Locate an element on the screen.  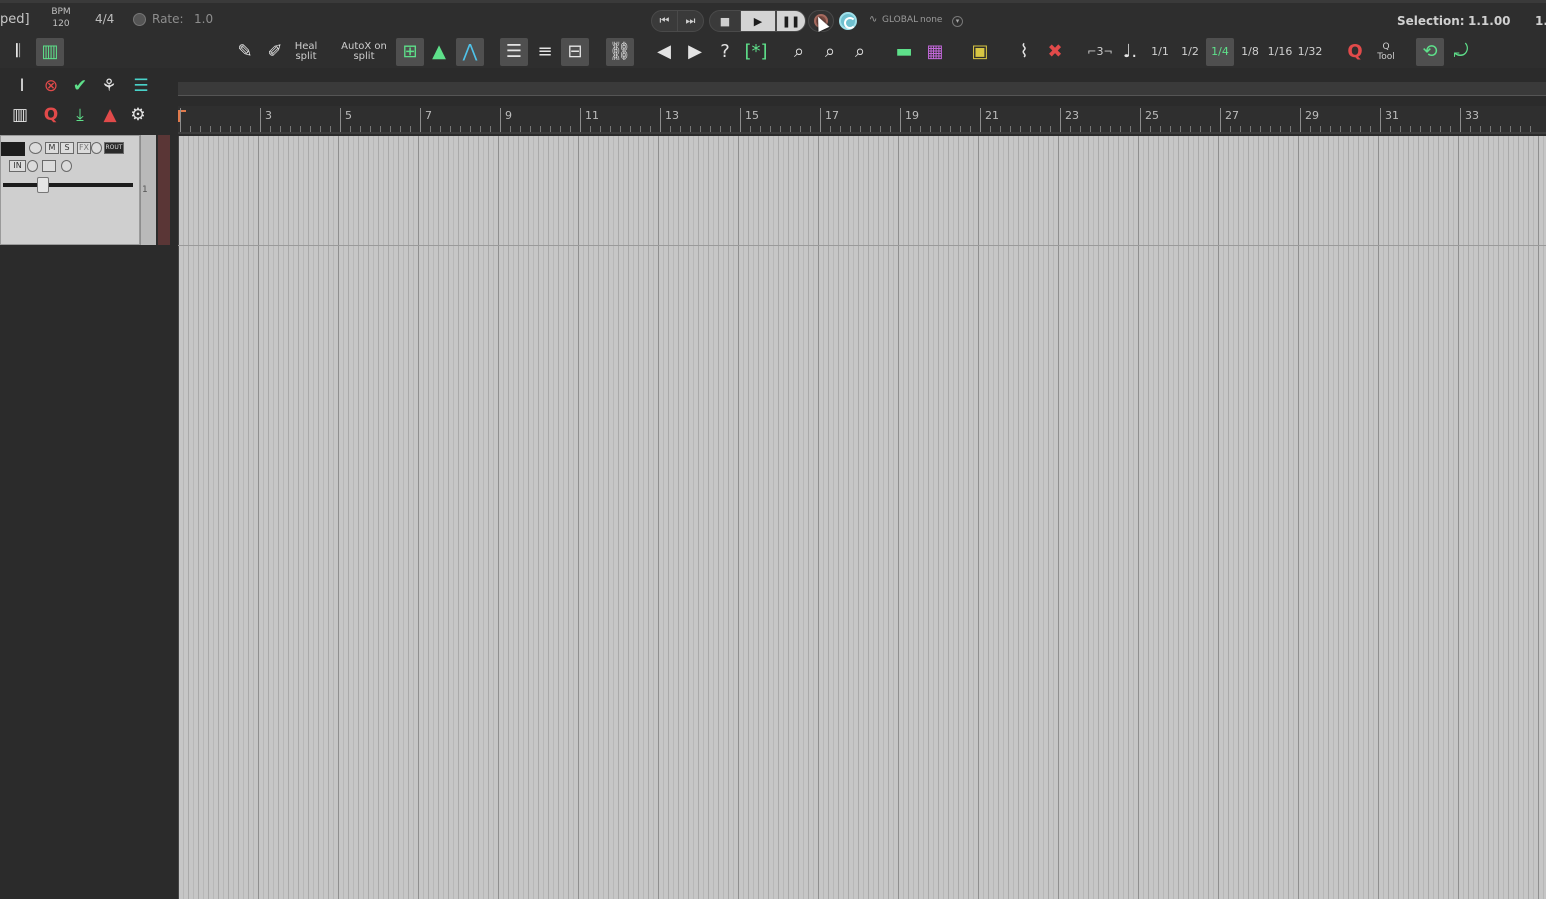
previous-button: ◀ is located at coordinates (664, 52).